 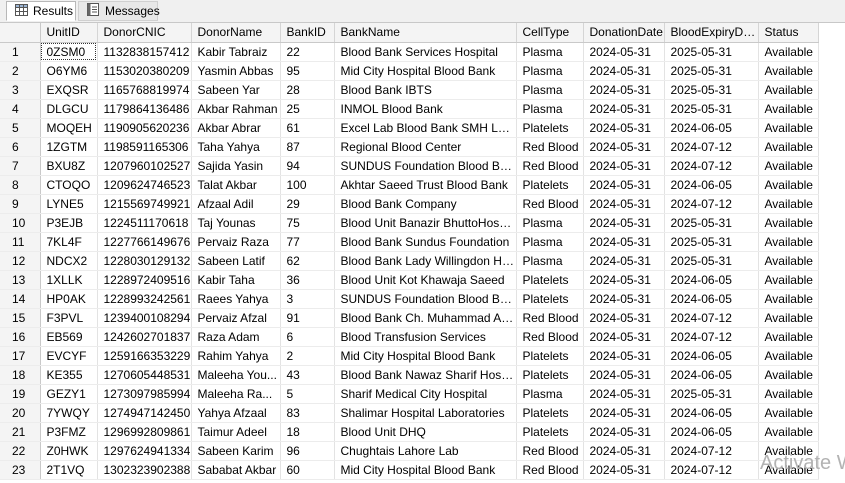 What do you see at coordinates (307, 299) in the screenshot?
I see `cell-bankid: 3` at bounding box center [307, 299].